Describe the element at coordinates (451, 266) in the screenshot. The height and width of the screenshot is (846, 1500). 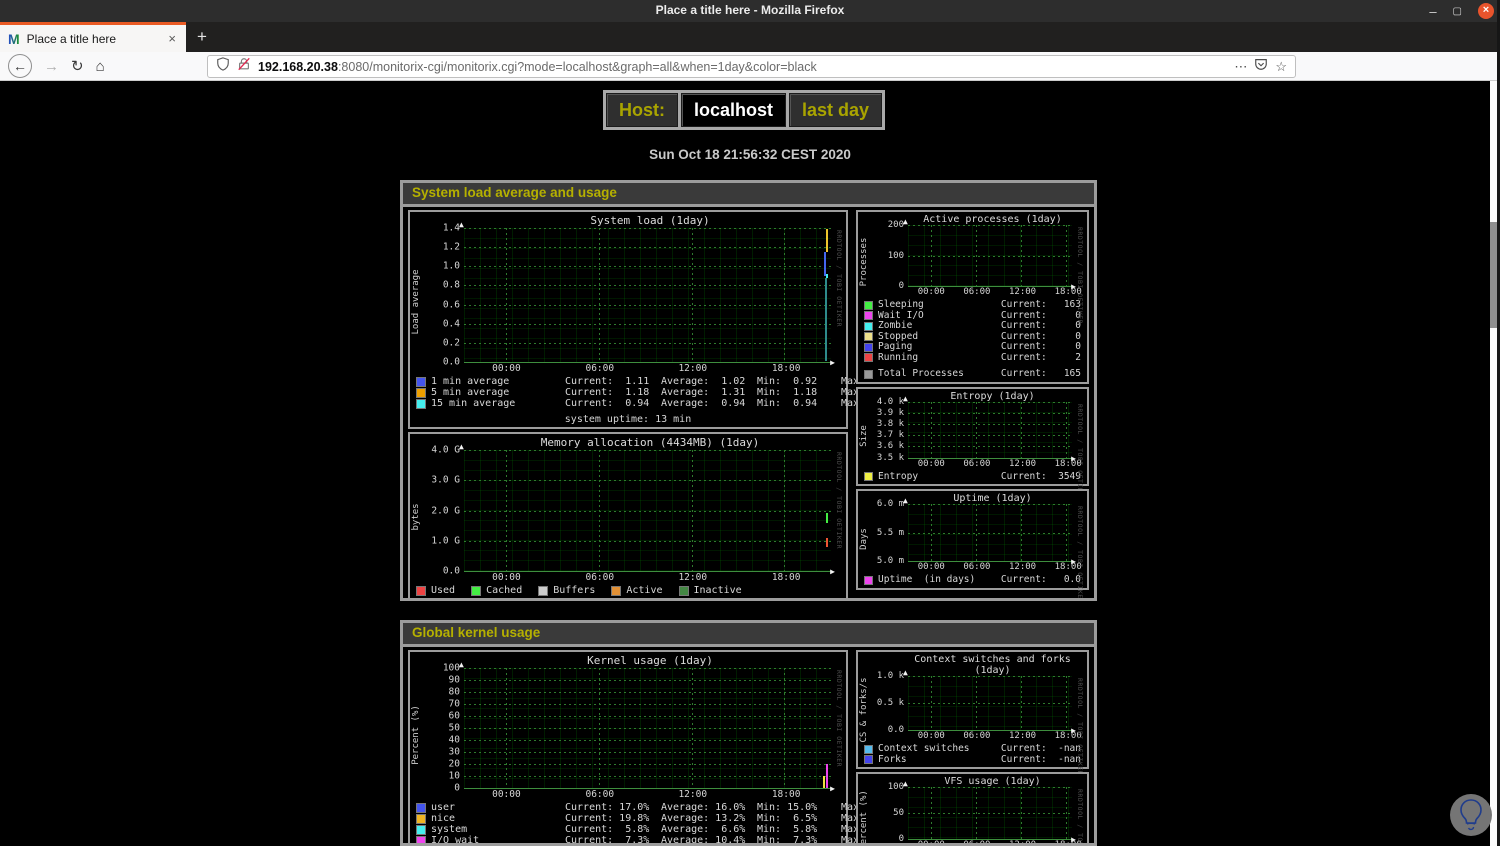
I see `y-tick: 1.0` at that location.